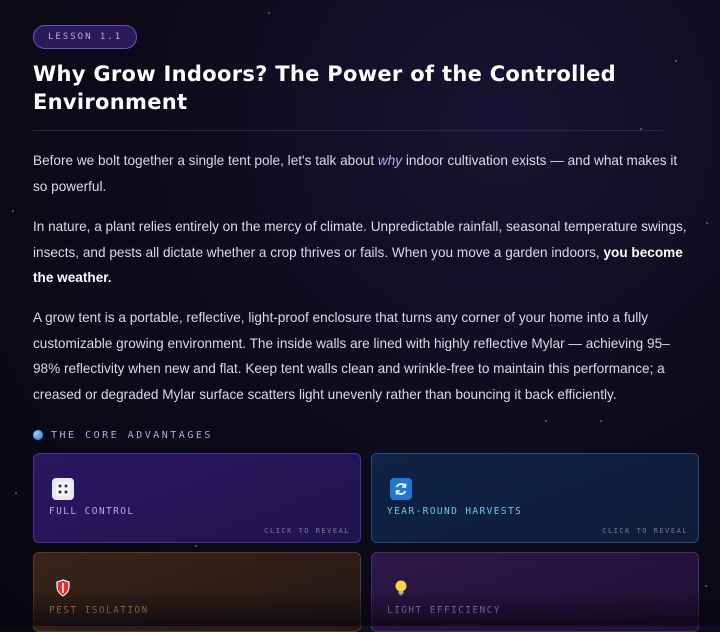 The height and width of the screenshot is (632, 720). What do you see at coordinates (348, 130) in the screenshot?
I see `title-divider` at bounding box center [348, 130].